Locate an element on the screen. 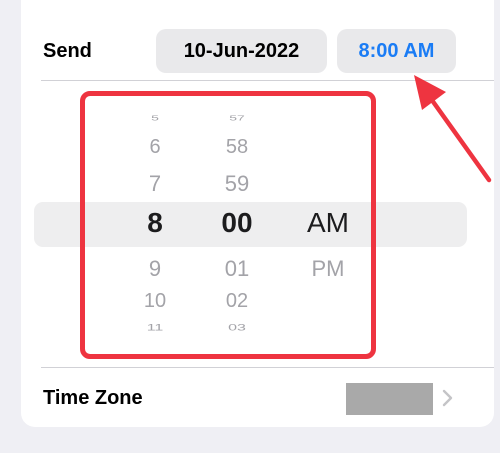 This screenshot has width=500, height=453. time-zone-label: Time Zone is located at coordinates (93, 398).